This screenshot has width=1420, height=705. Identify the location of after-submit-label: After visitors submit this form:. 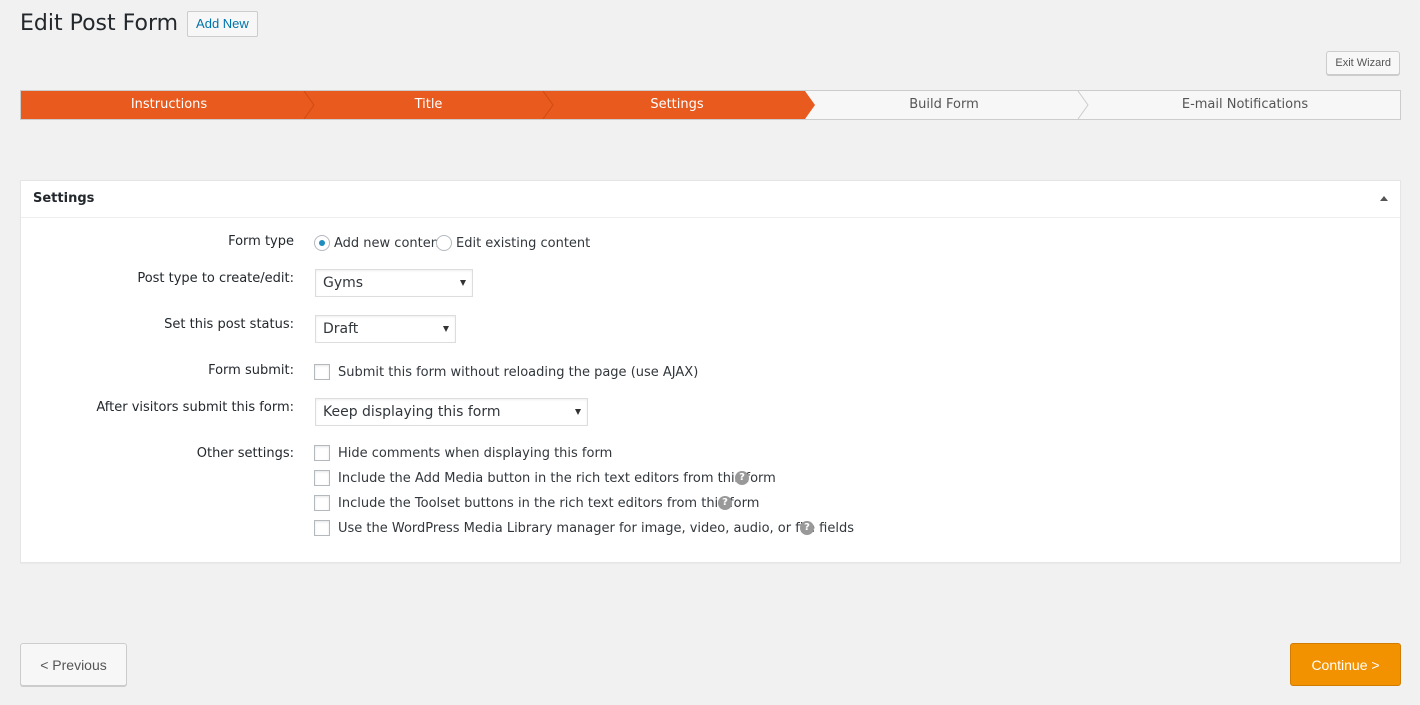
(195, 407).